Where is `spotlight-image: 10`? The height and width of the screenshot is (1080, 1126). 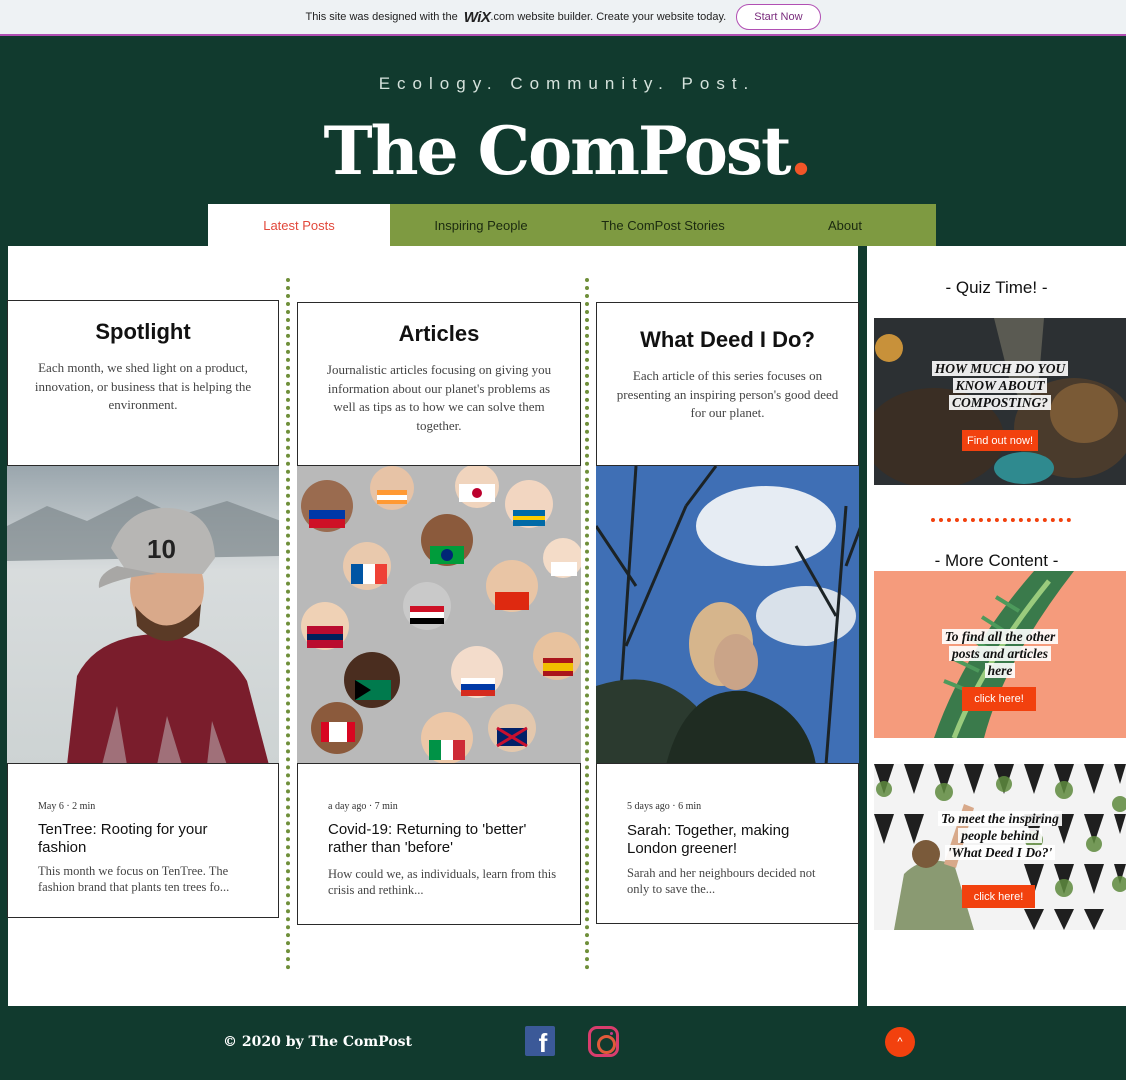
spotlight-image: 10 is located at coordinates (143, 614).